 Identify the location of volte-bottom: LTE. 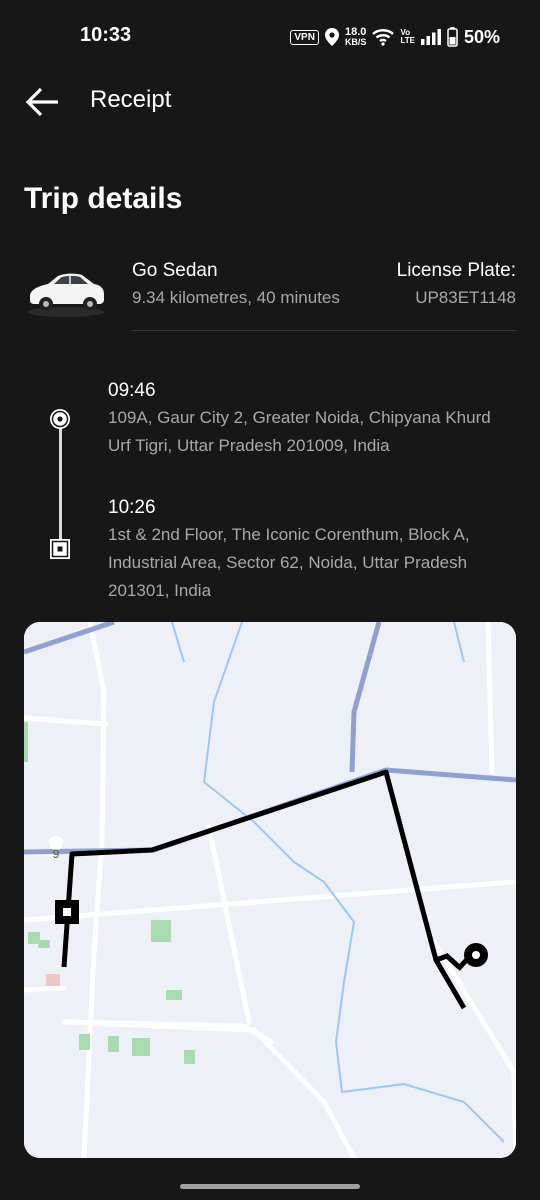
(407, 40).